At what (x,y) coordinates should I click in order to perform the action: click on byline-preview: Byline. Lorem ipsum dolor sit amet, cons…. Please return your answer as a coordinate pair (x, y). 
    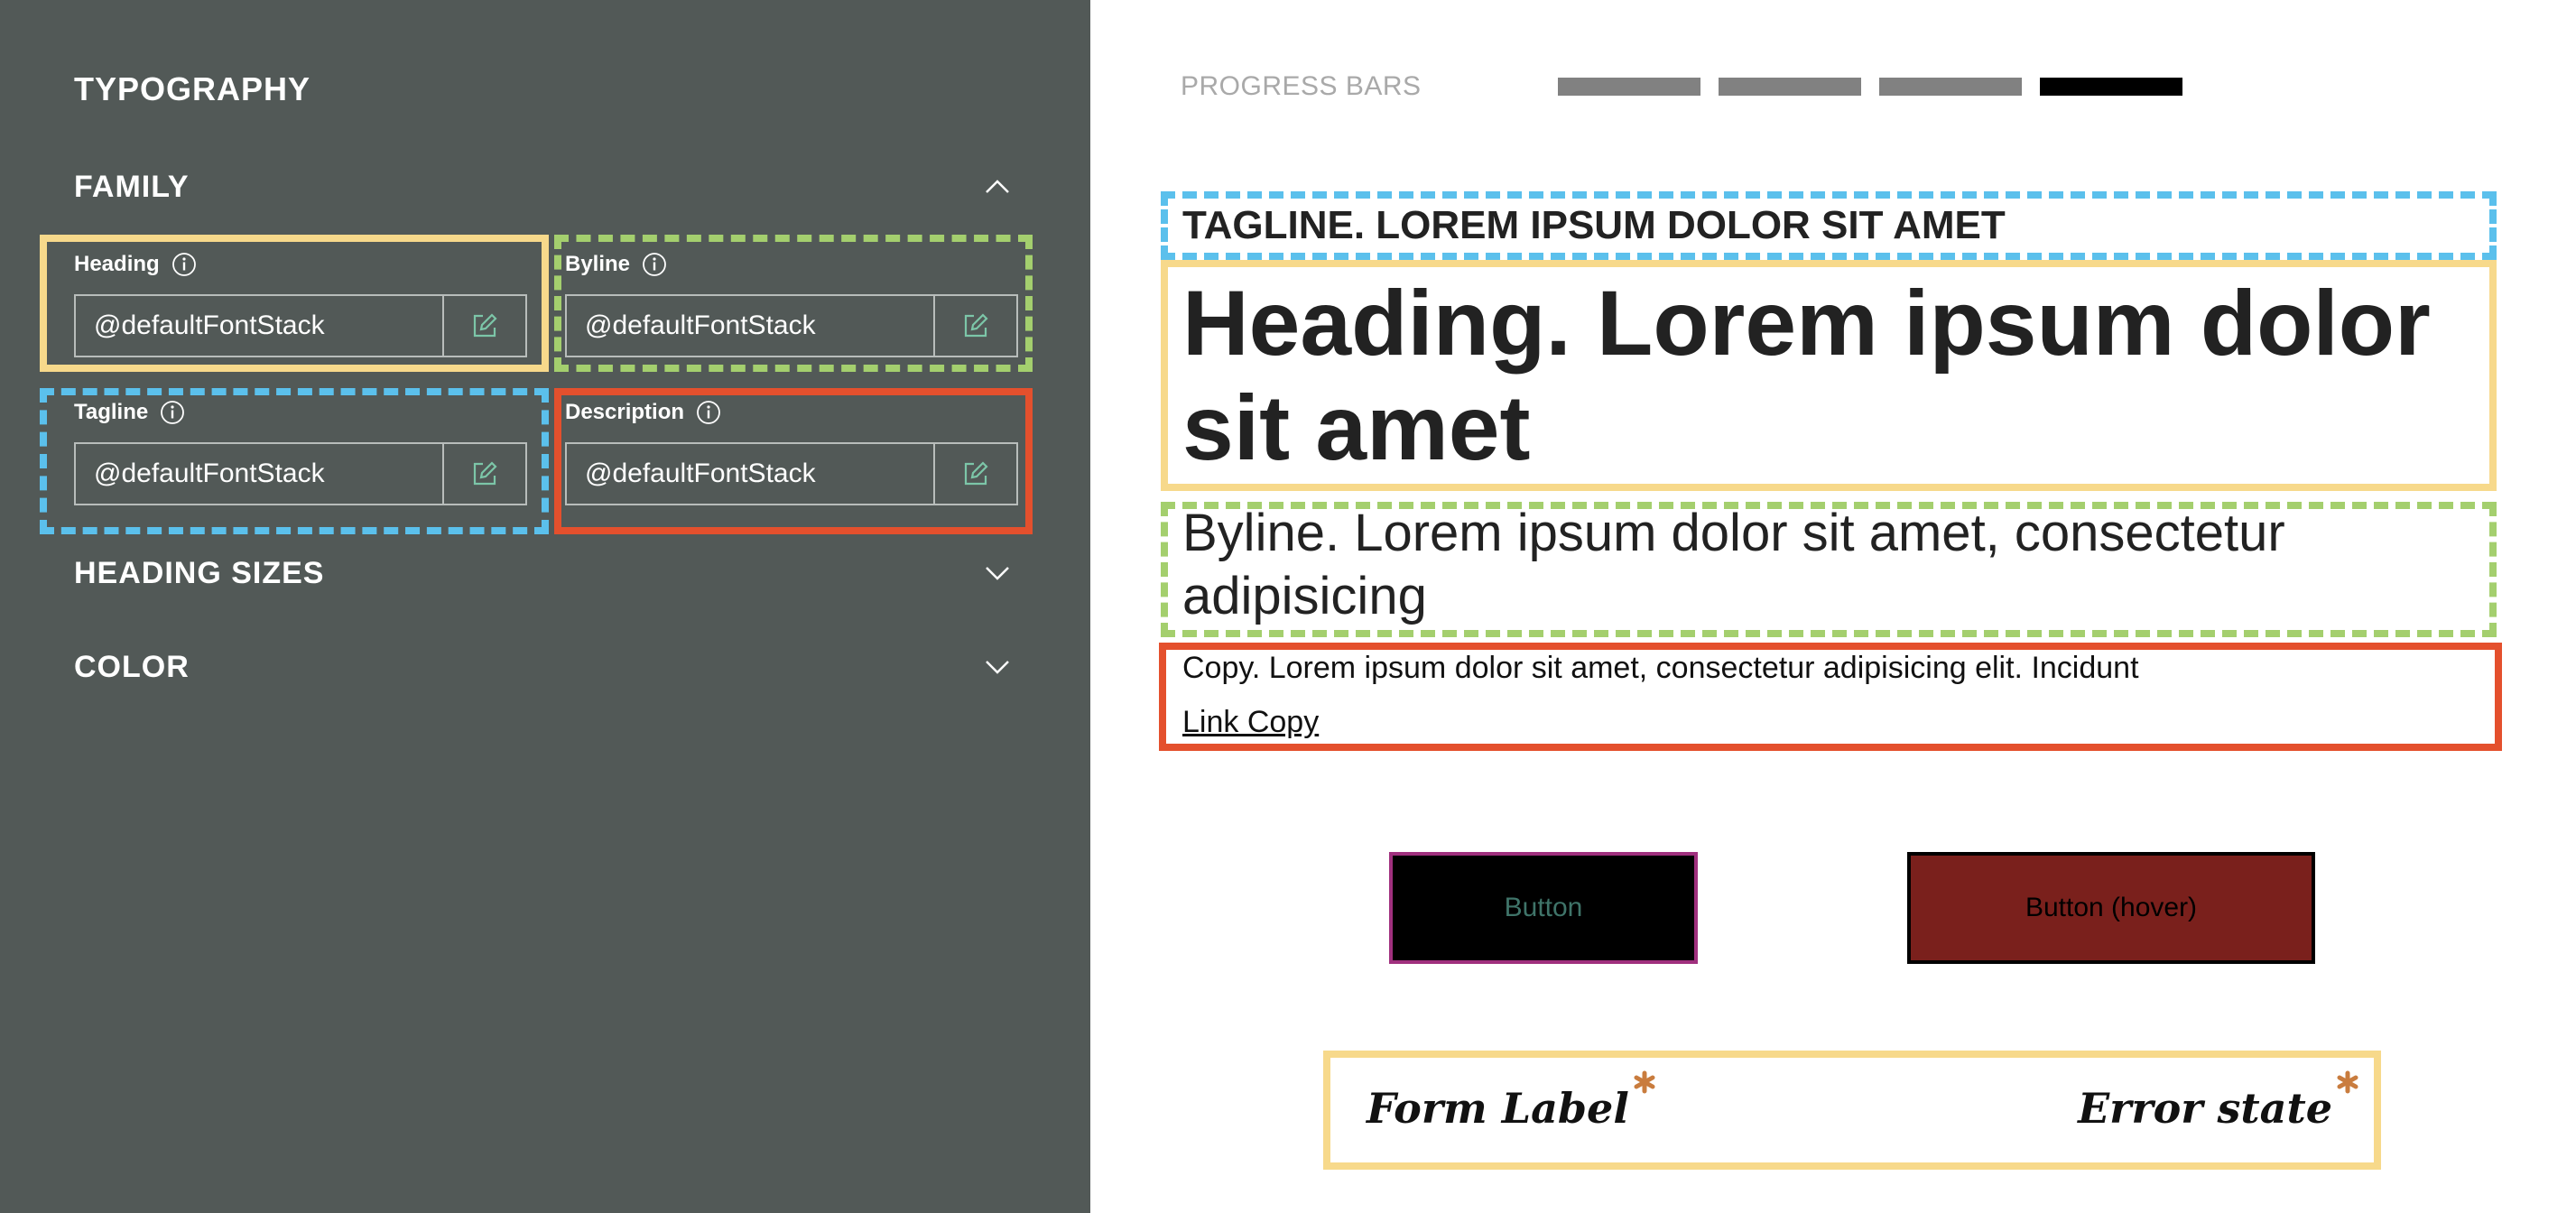
    Looking at the image, I should click on (1733, 564).